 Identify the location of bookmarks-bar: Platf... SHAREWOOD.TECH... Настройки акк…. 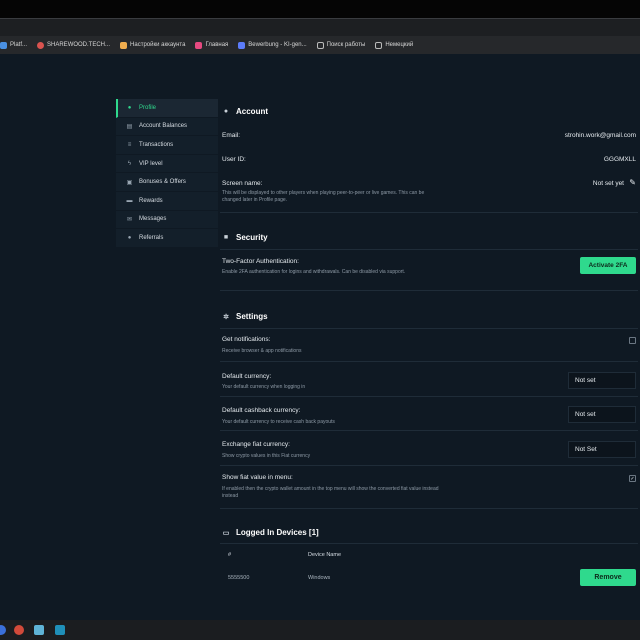
(320, 45).